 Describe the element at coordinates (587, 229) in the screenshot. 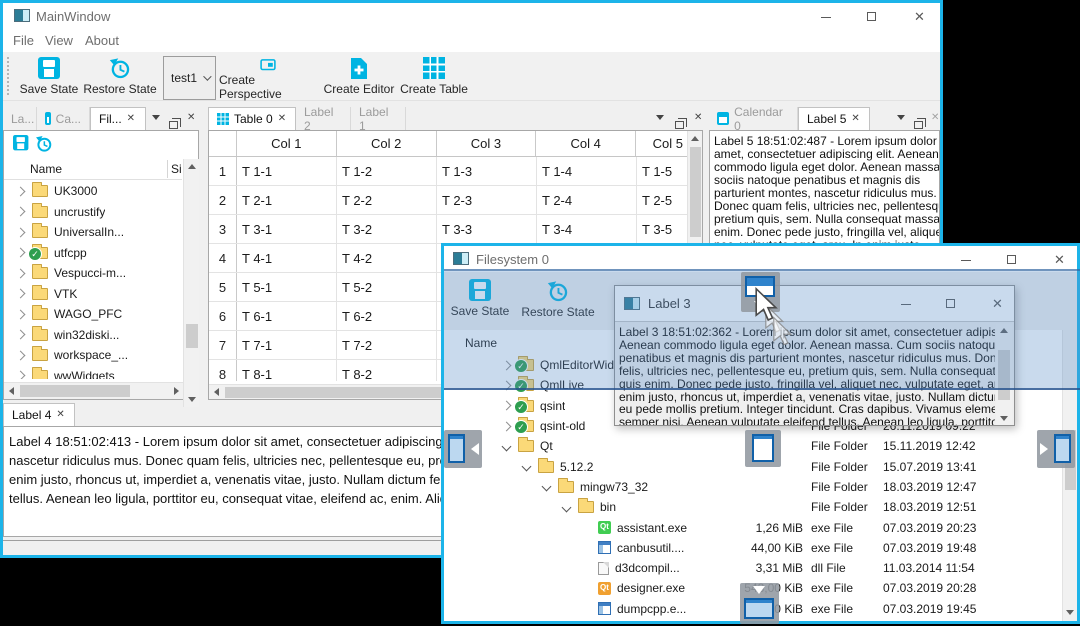

I see `table-cell: T 3-4` at that location.